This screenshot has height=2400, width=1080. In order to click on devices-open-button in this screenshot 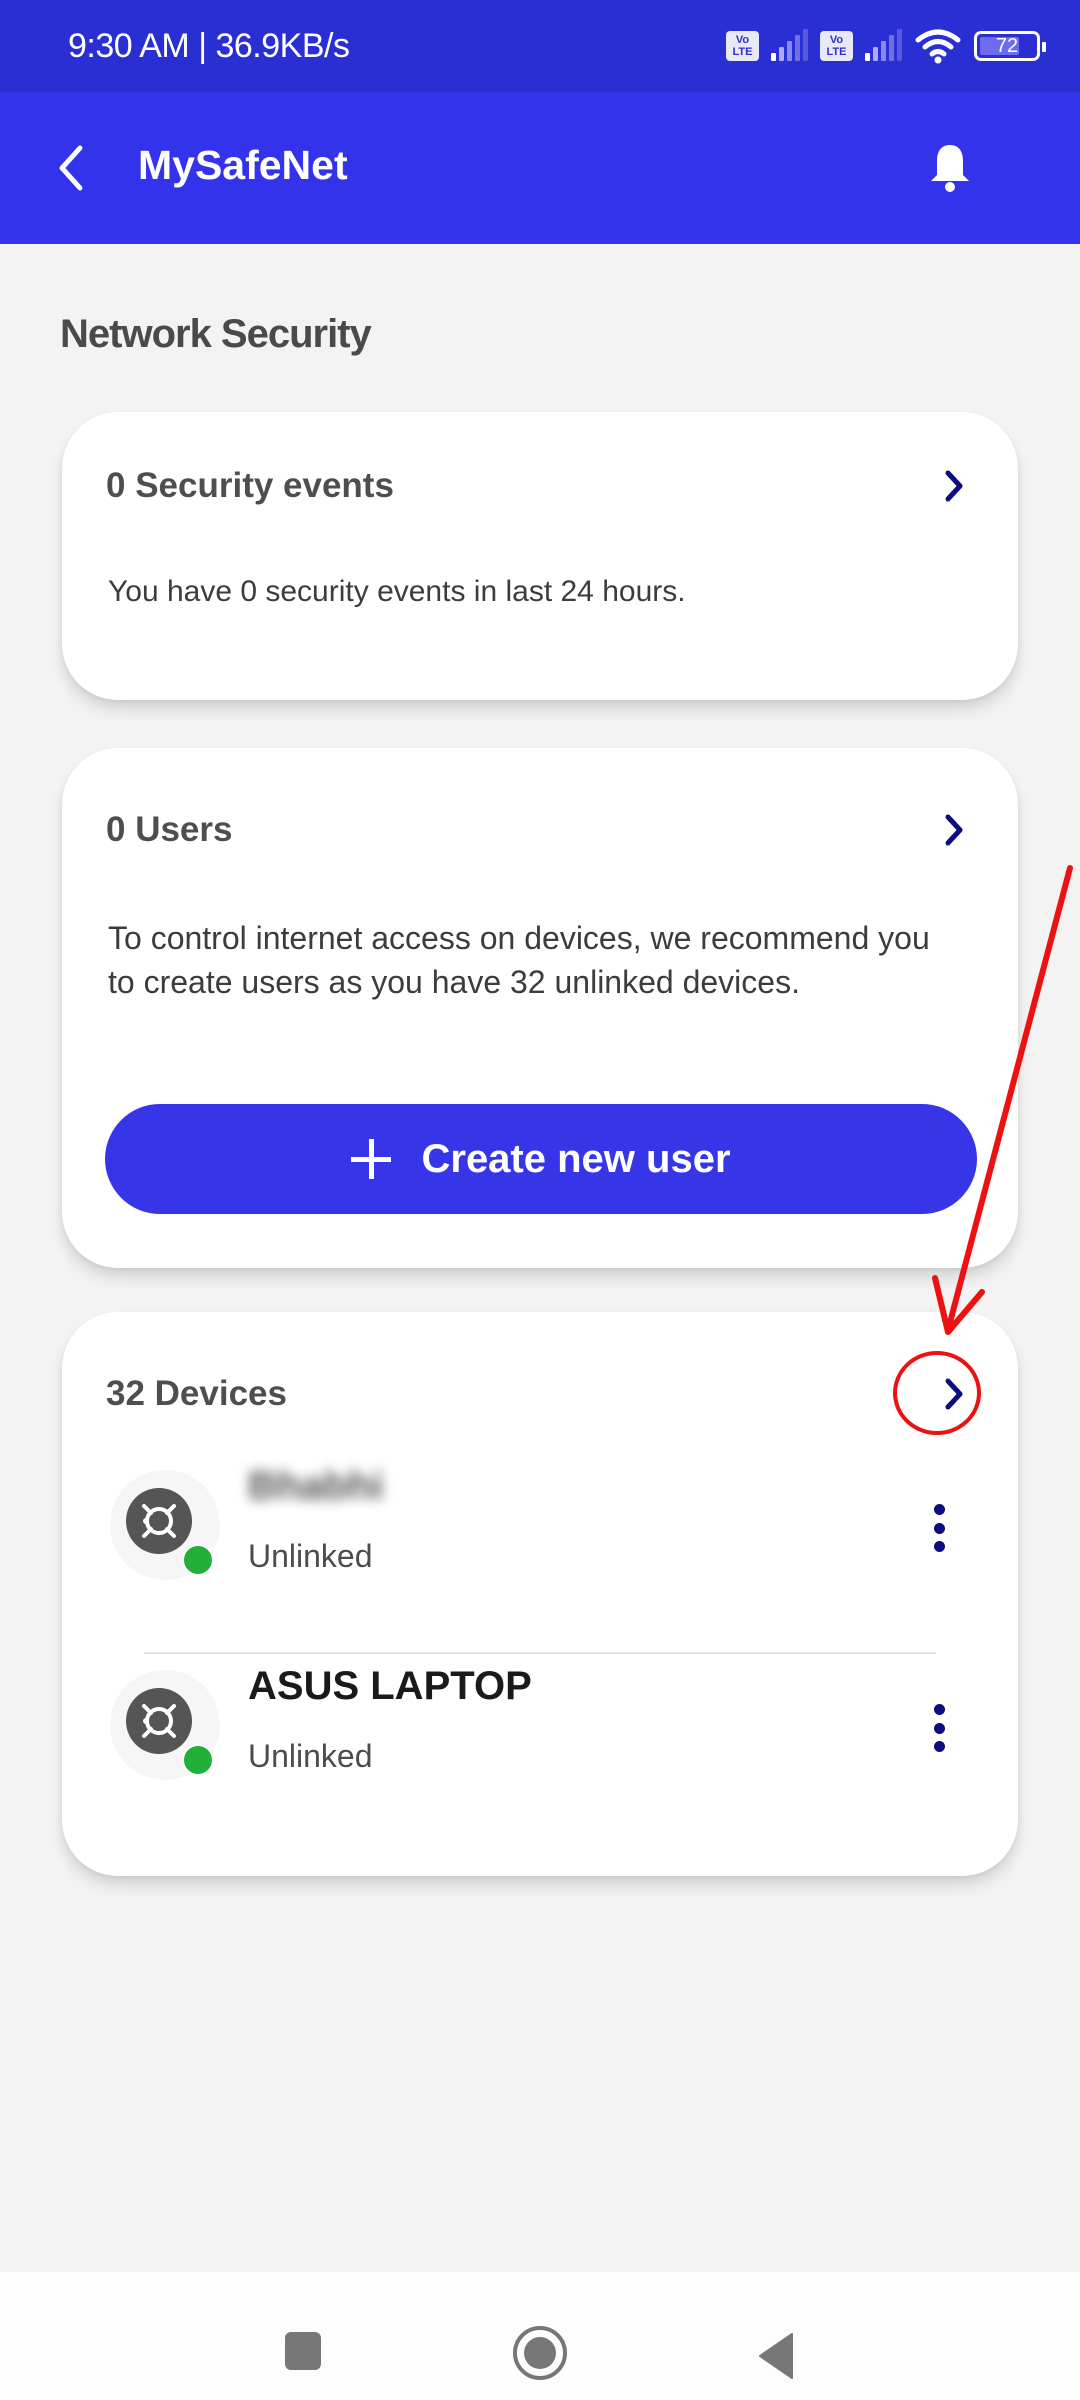, I will do `click(954, 1394)`.